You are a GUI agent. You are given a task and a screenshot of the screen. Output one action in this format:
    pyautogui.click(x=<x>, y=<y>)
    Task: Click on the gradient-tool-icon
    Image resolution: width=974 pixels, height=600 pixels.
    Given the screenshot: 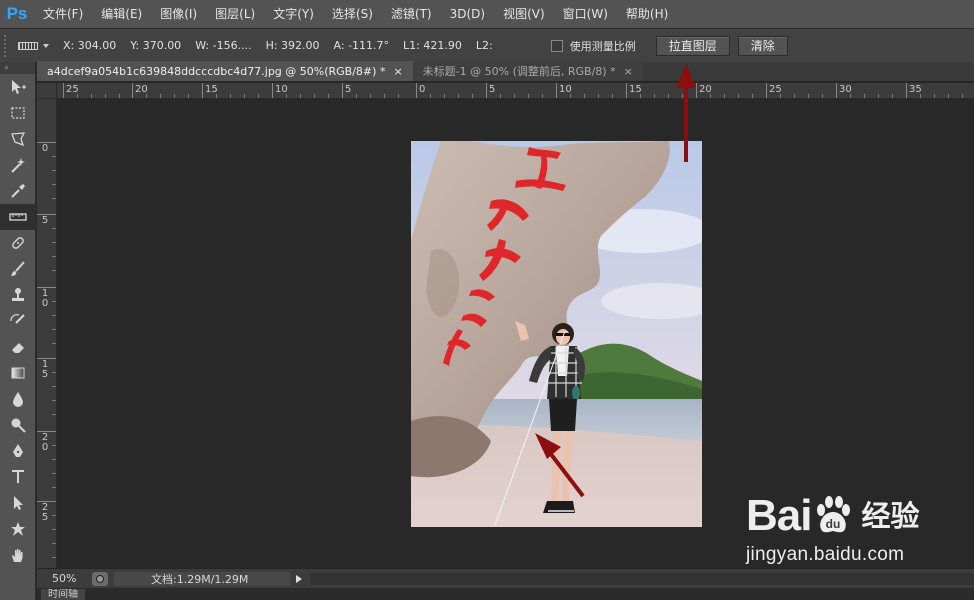 What is the action you would take?
    pyautogui.click(x=18, y=373)
    